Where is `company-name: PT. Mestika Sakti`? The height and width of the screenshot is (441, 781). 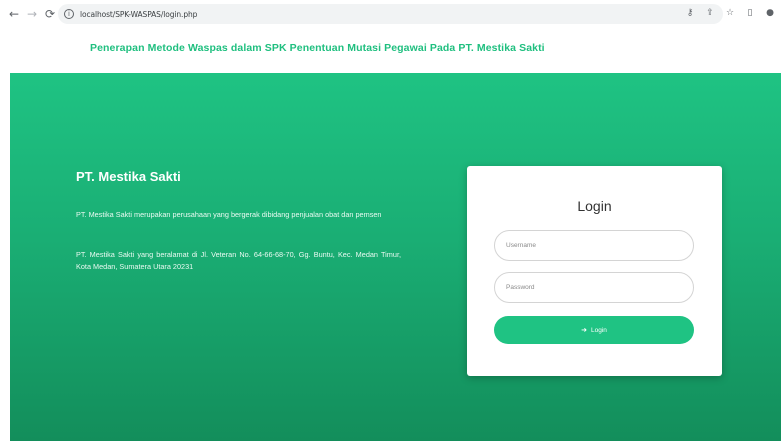
company-name: PT. Mestika Sakti is located at coordinates (128, 176).